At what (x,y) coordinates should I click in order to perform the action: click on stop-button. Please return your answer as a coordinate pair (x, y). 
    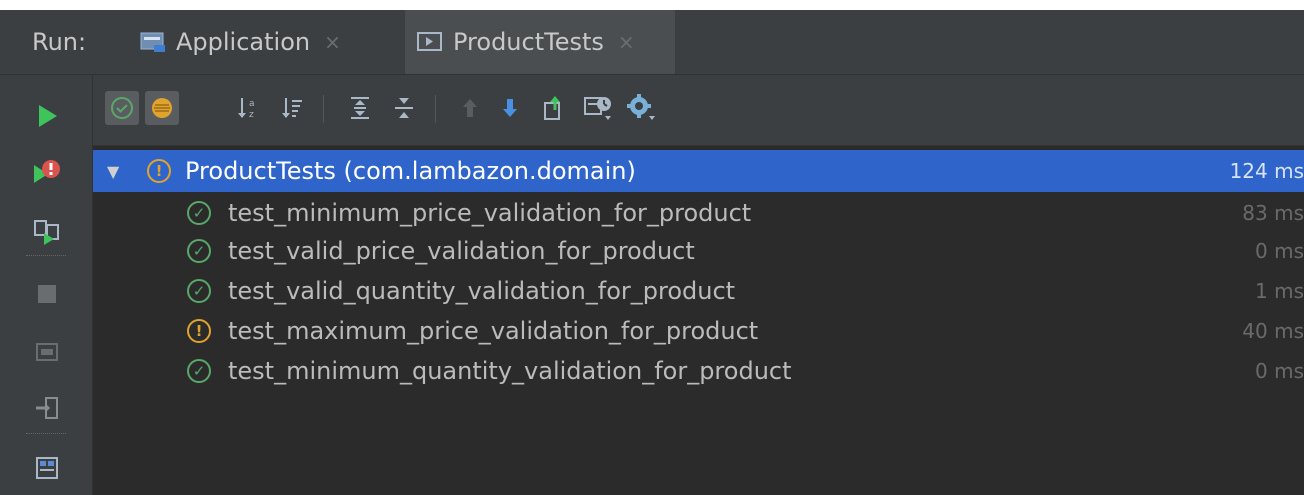
    Looking at the image, I should click on (47, 294).